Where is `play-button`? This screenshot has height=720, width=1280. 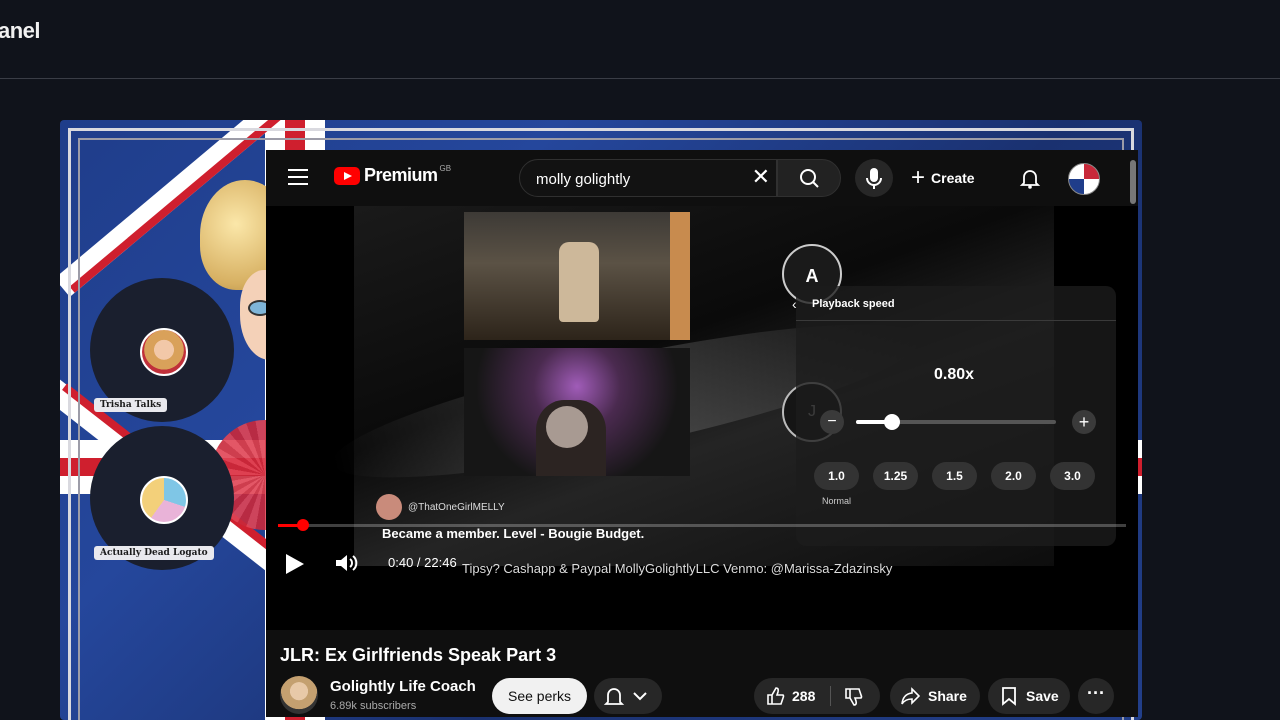
play-button is located at coordinates (295, 564).